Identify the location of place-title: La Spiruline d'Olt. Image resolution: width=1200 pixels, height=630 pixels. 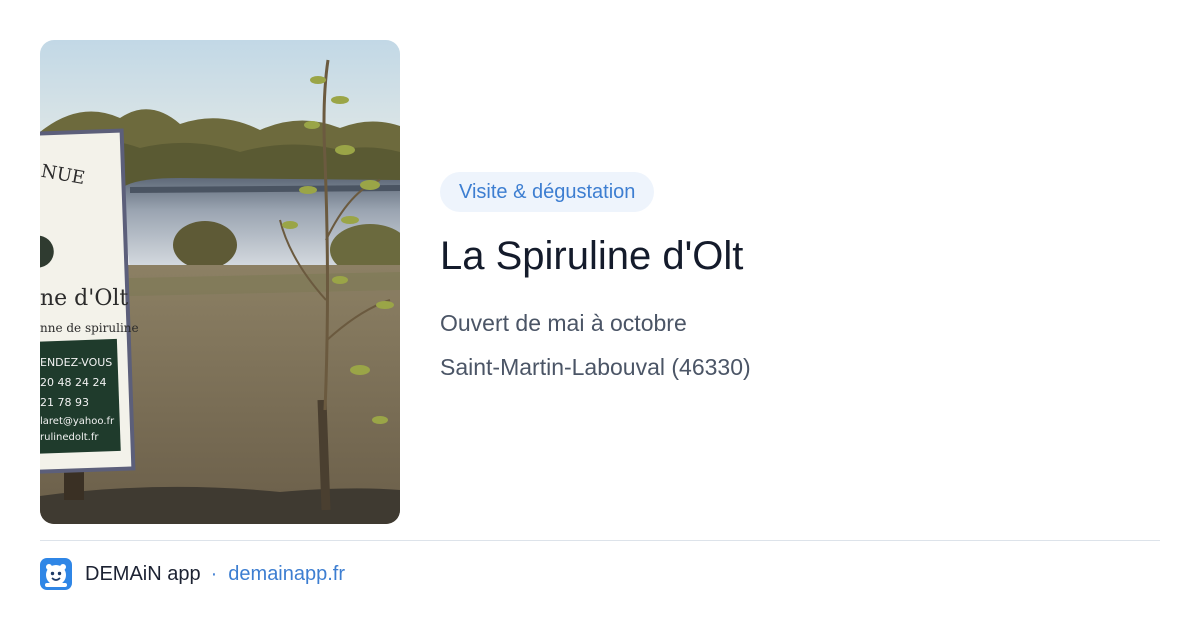
(592, 256).